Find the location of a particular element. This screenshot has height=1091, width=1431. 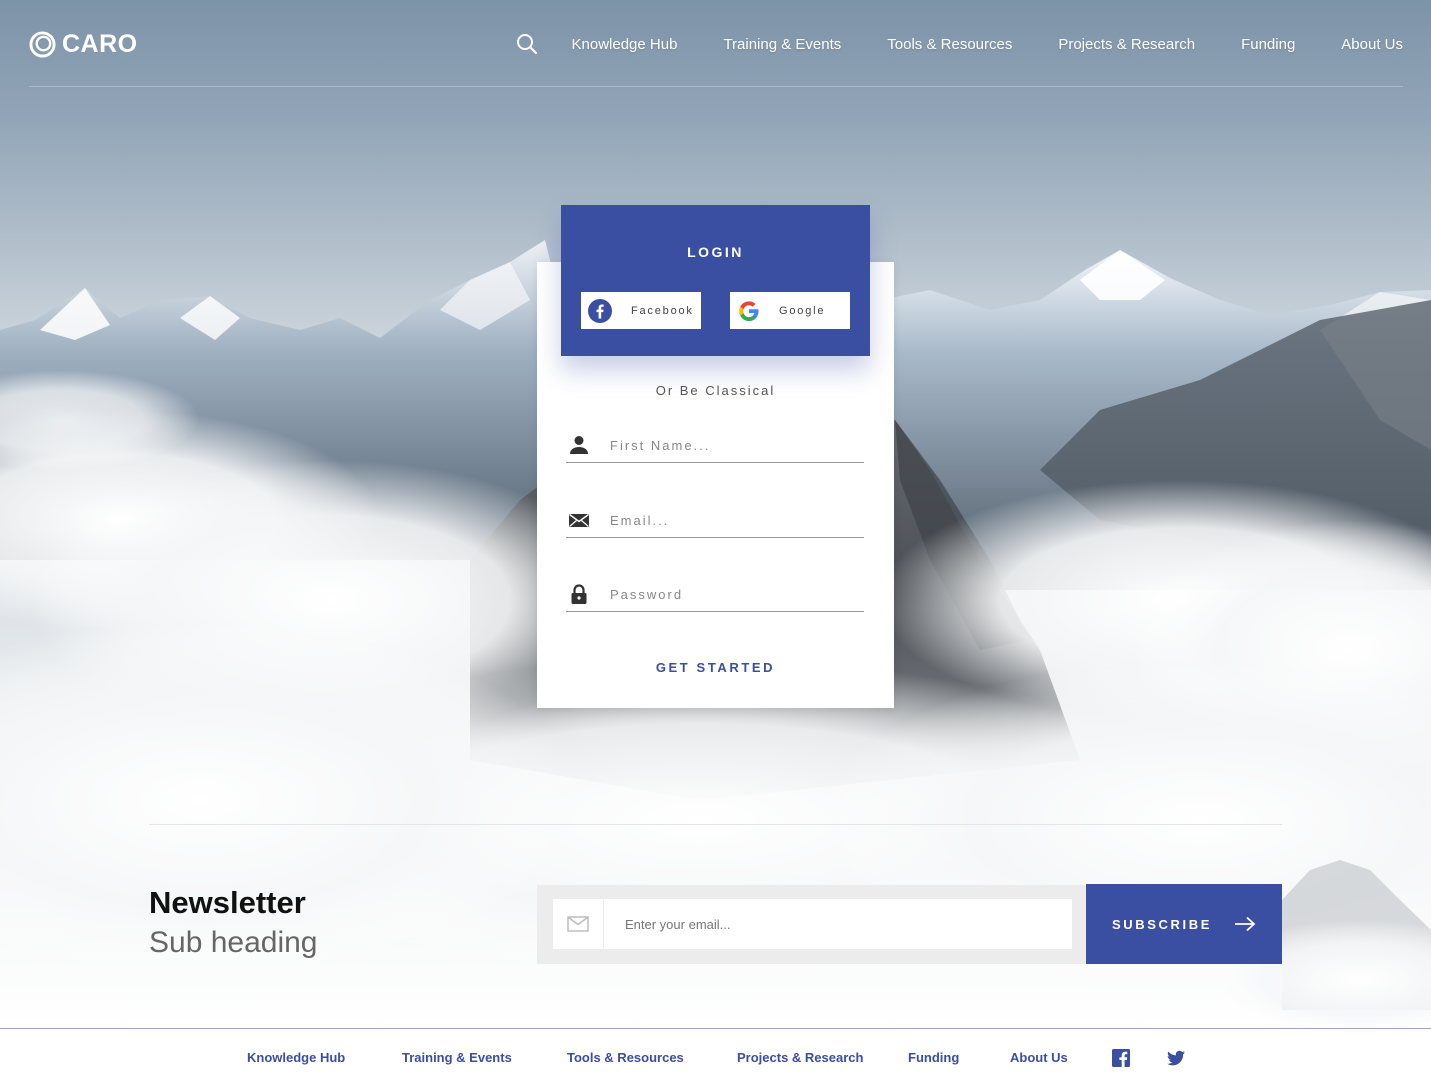

newsletter-email-input is located at coordinates (840, 924).